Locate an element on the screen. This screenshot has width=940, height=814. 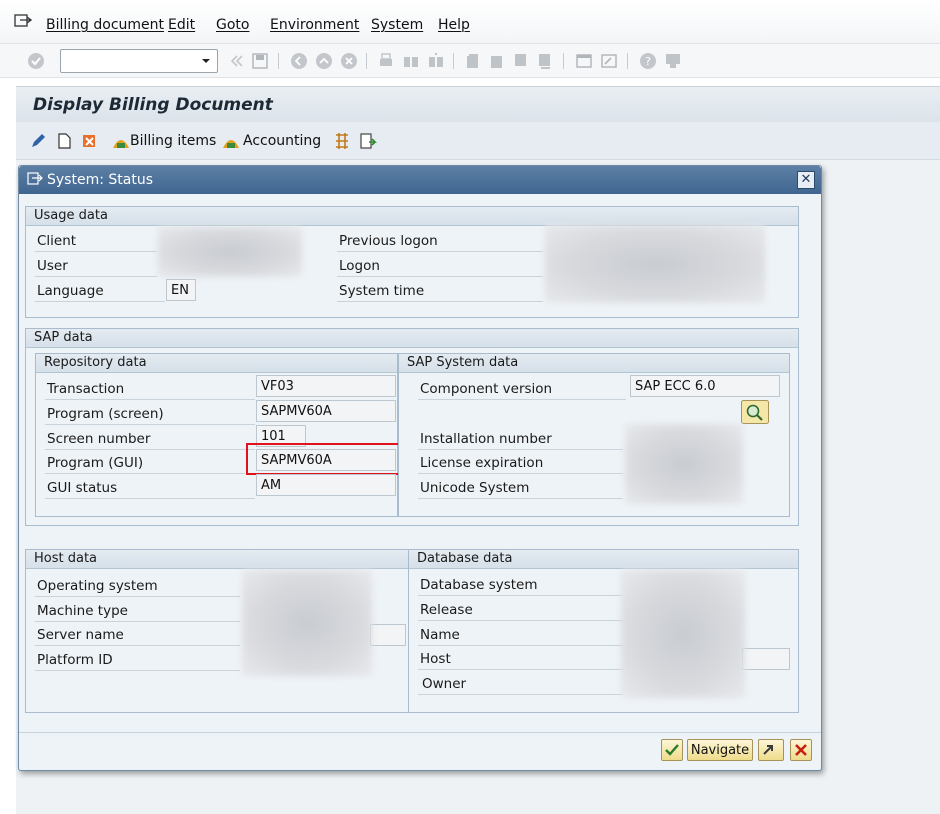
menu-system: System is located at coordinates (397, 25).